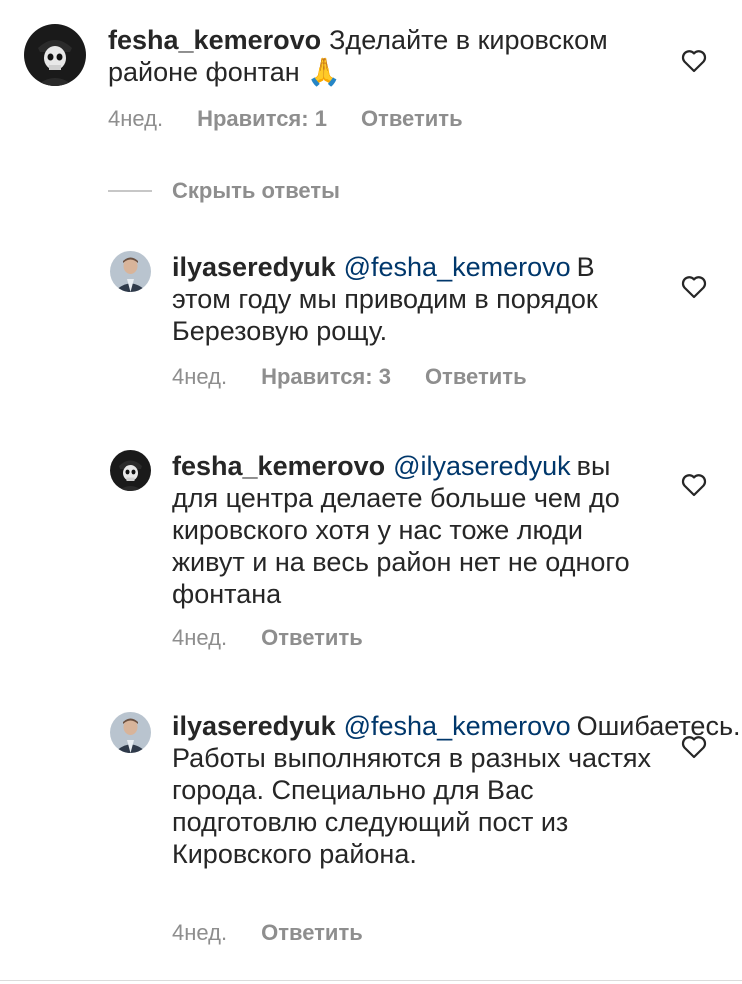  What do you see at coordinates (481, 466) in the screenshot?
I see `mention-link: @ilyaseredyuk` at bounding box center [481, 466].